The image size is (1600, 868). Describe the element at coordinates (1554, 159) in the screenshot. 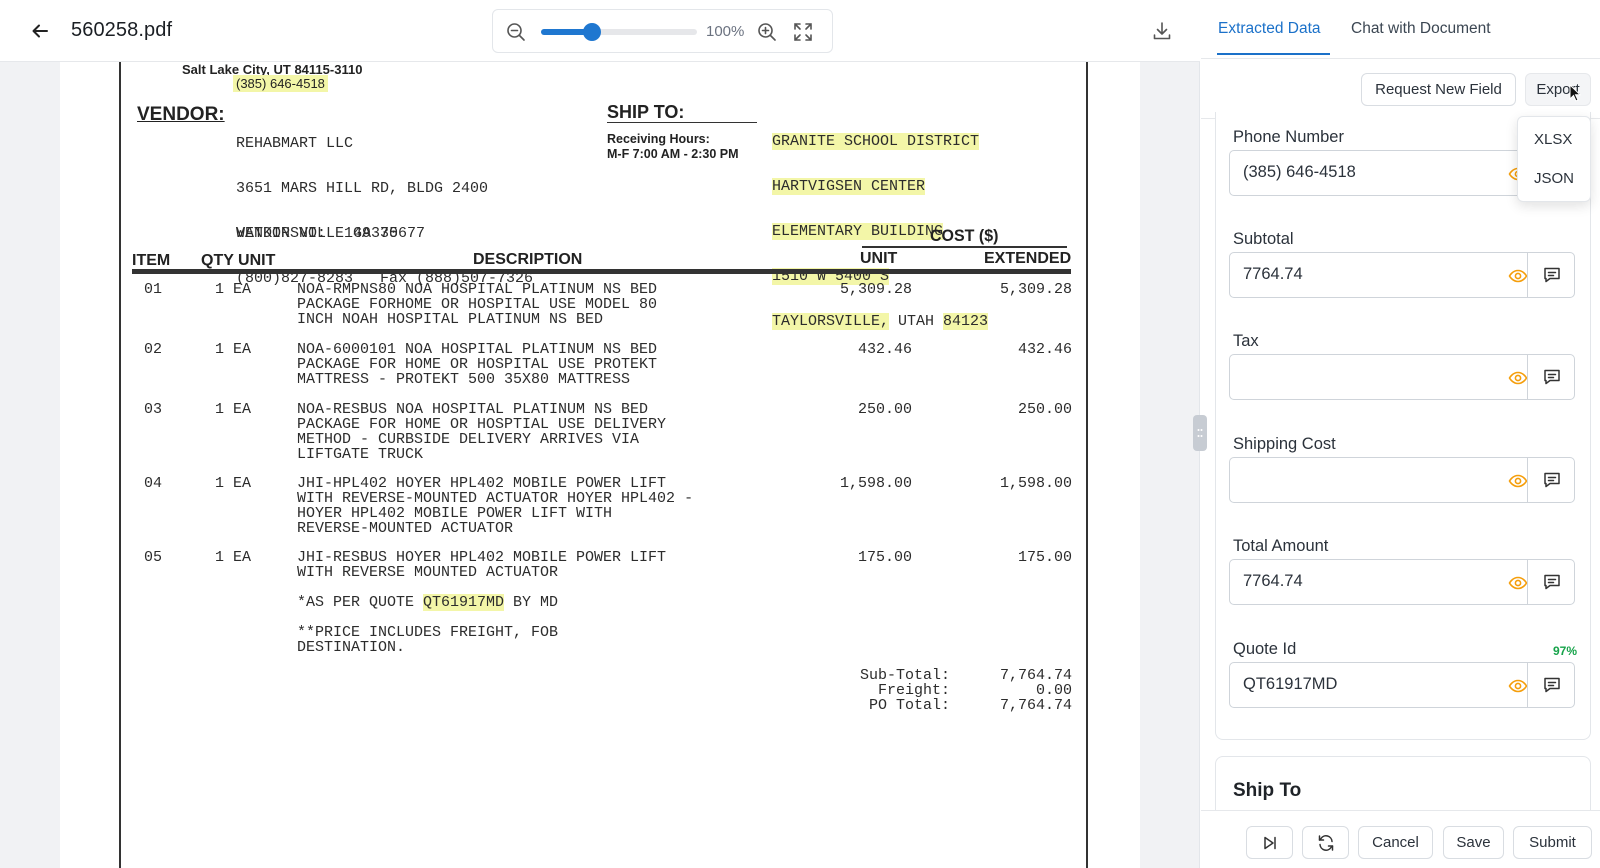

I see `export-menu: XLSX JSON` at that location.